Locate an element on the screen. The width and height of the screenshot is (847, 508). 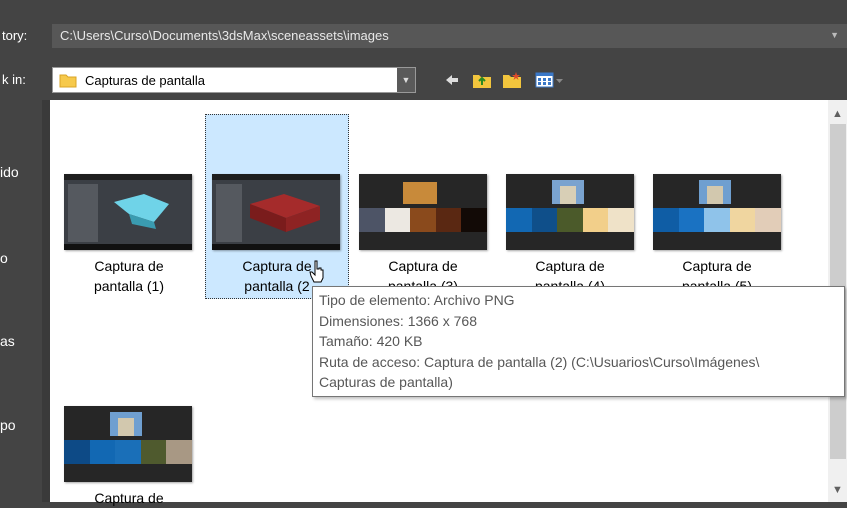
file-item-3: Captura de pantalla (3) is located at coordinates (423, 209).